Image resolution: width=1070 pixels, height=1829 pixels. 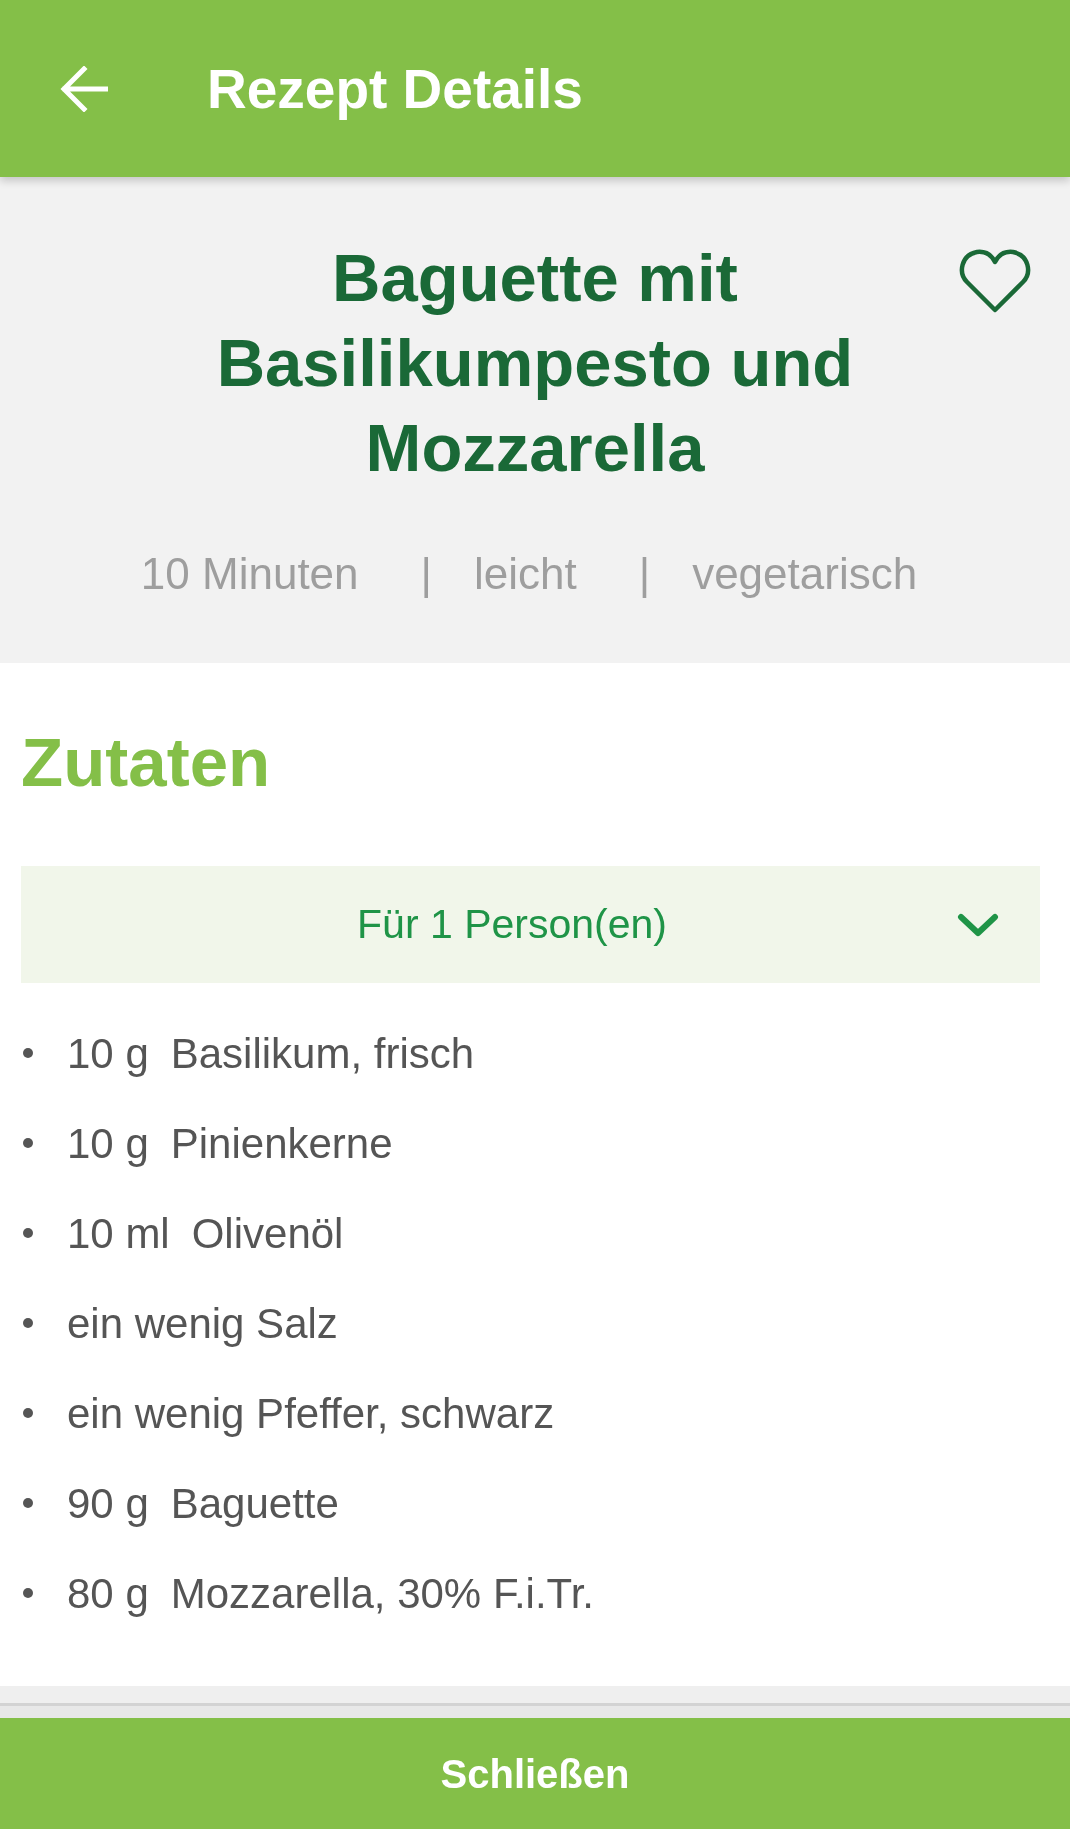 I want to click on section-heading: Zutaten, so click(x=146, y=763).